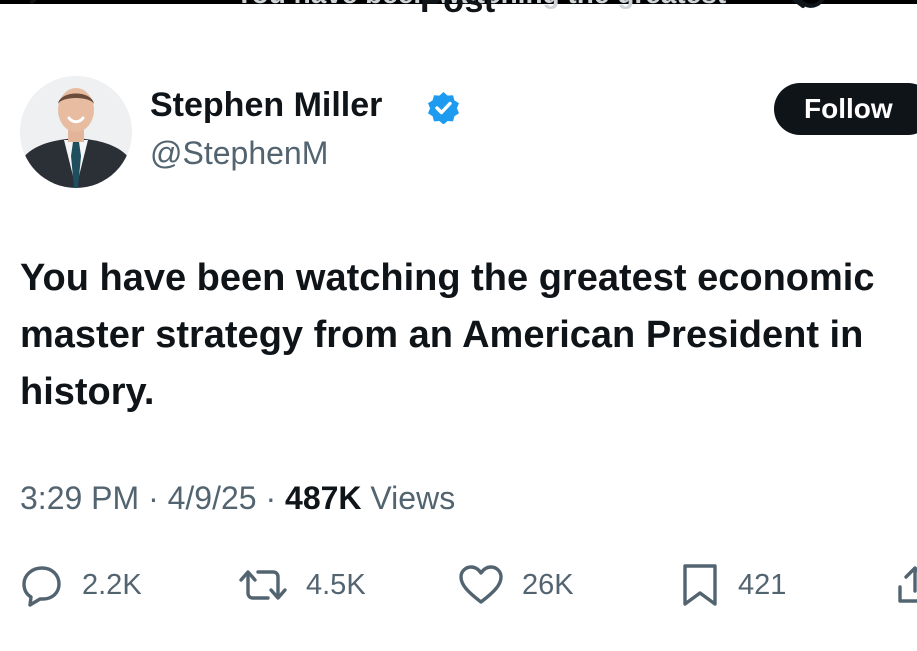 The image size is (917, 651). What do you see at coordinates (263, 585) in the screenshot?
I see `retweet-icon` at bounding box center [263, 585].